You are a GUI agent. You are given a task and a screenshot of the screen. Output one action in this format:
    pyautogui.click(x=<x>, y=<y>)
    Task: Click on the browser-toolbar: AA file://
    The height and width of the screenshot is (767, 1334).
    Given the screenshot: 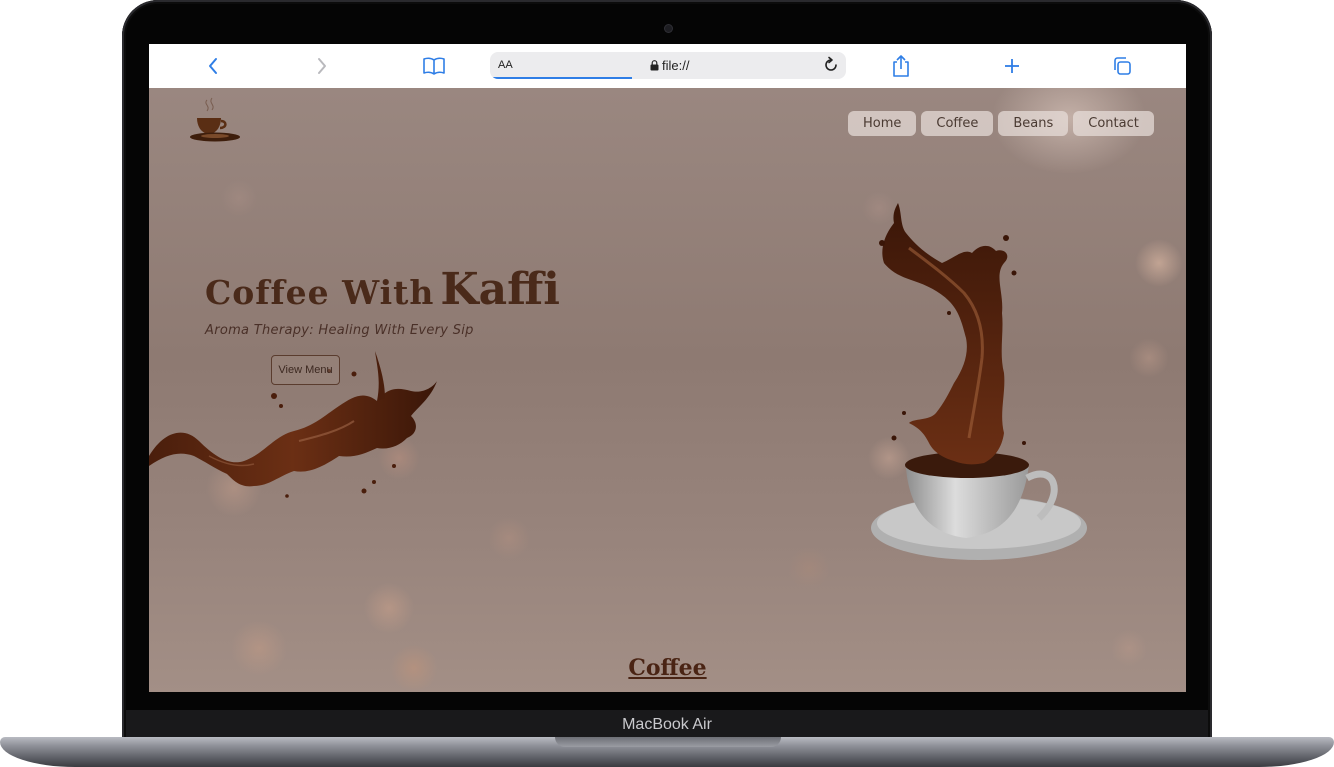 What is the action you would take?
    pyautogui.click(x=667, y=66)
    